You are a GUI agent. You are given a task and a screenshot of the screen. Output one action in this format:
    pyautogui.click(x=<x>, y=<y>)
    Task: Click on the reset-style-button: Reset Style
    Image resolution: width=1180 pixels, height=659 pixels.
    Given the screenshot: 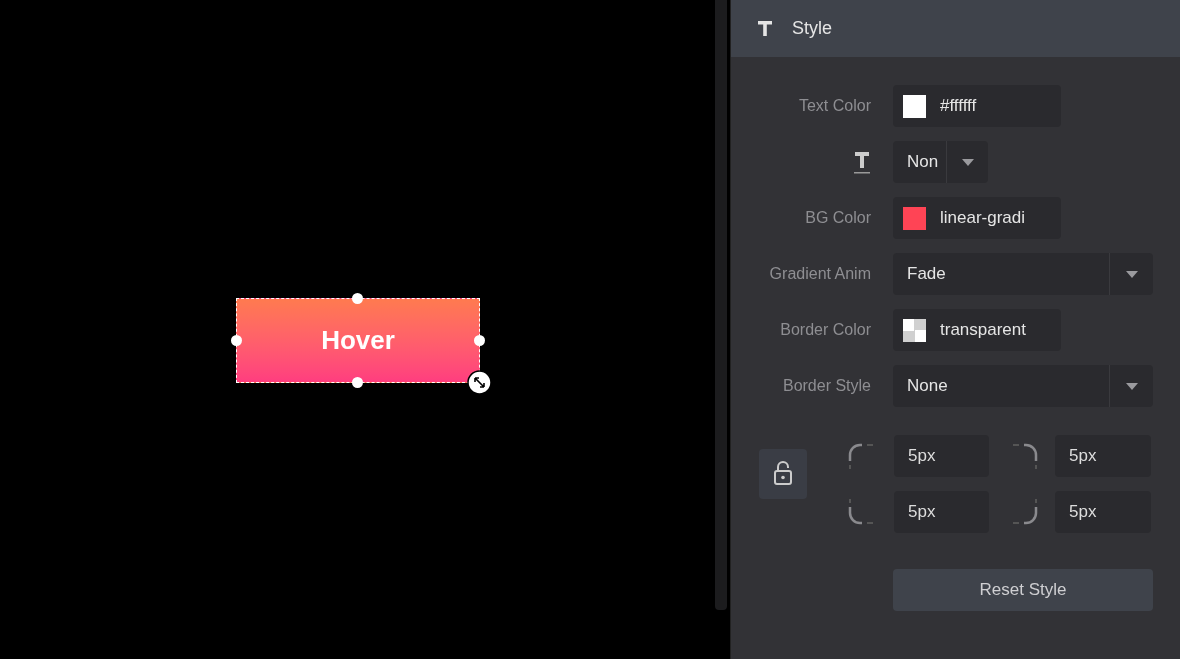 What is the action you would take?
    pyautogui.click(x=1023, y=590)
    